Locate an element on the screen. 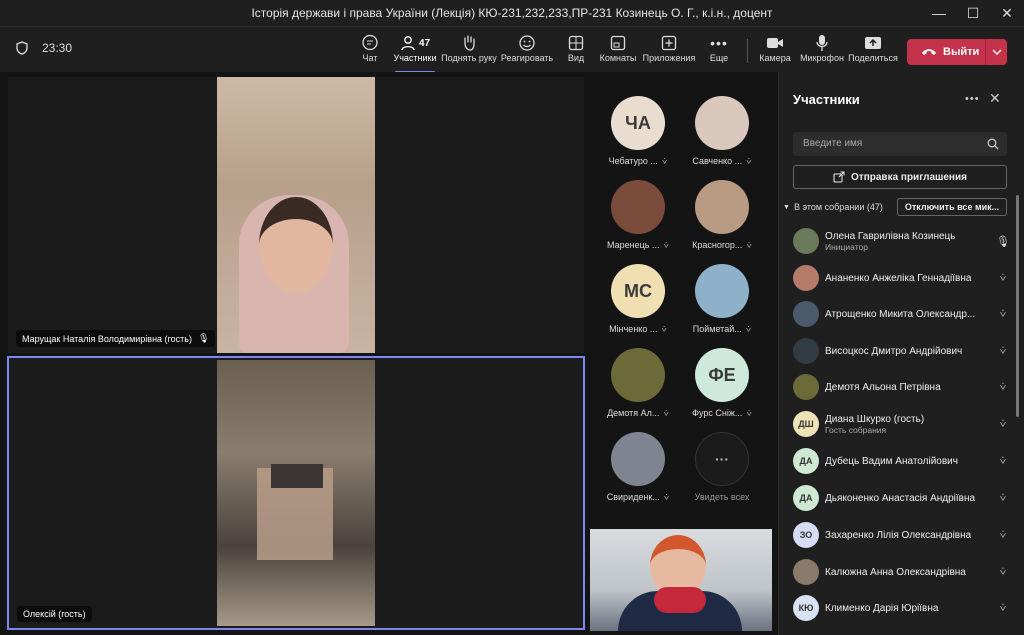  participant-row: КЮ Клименко Дарія Юріївна ⩒ is located at coordinates (902, 608).